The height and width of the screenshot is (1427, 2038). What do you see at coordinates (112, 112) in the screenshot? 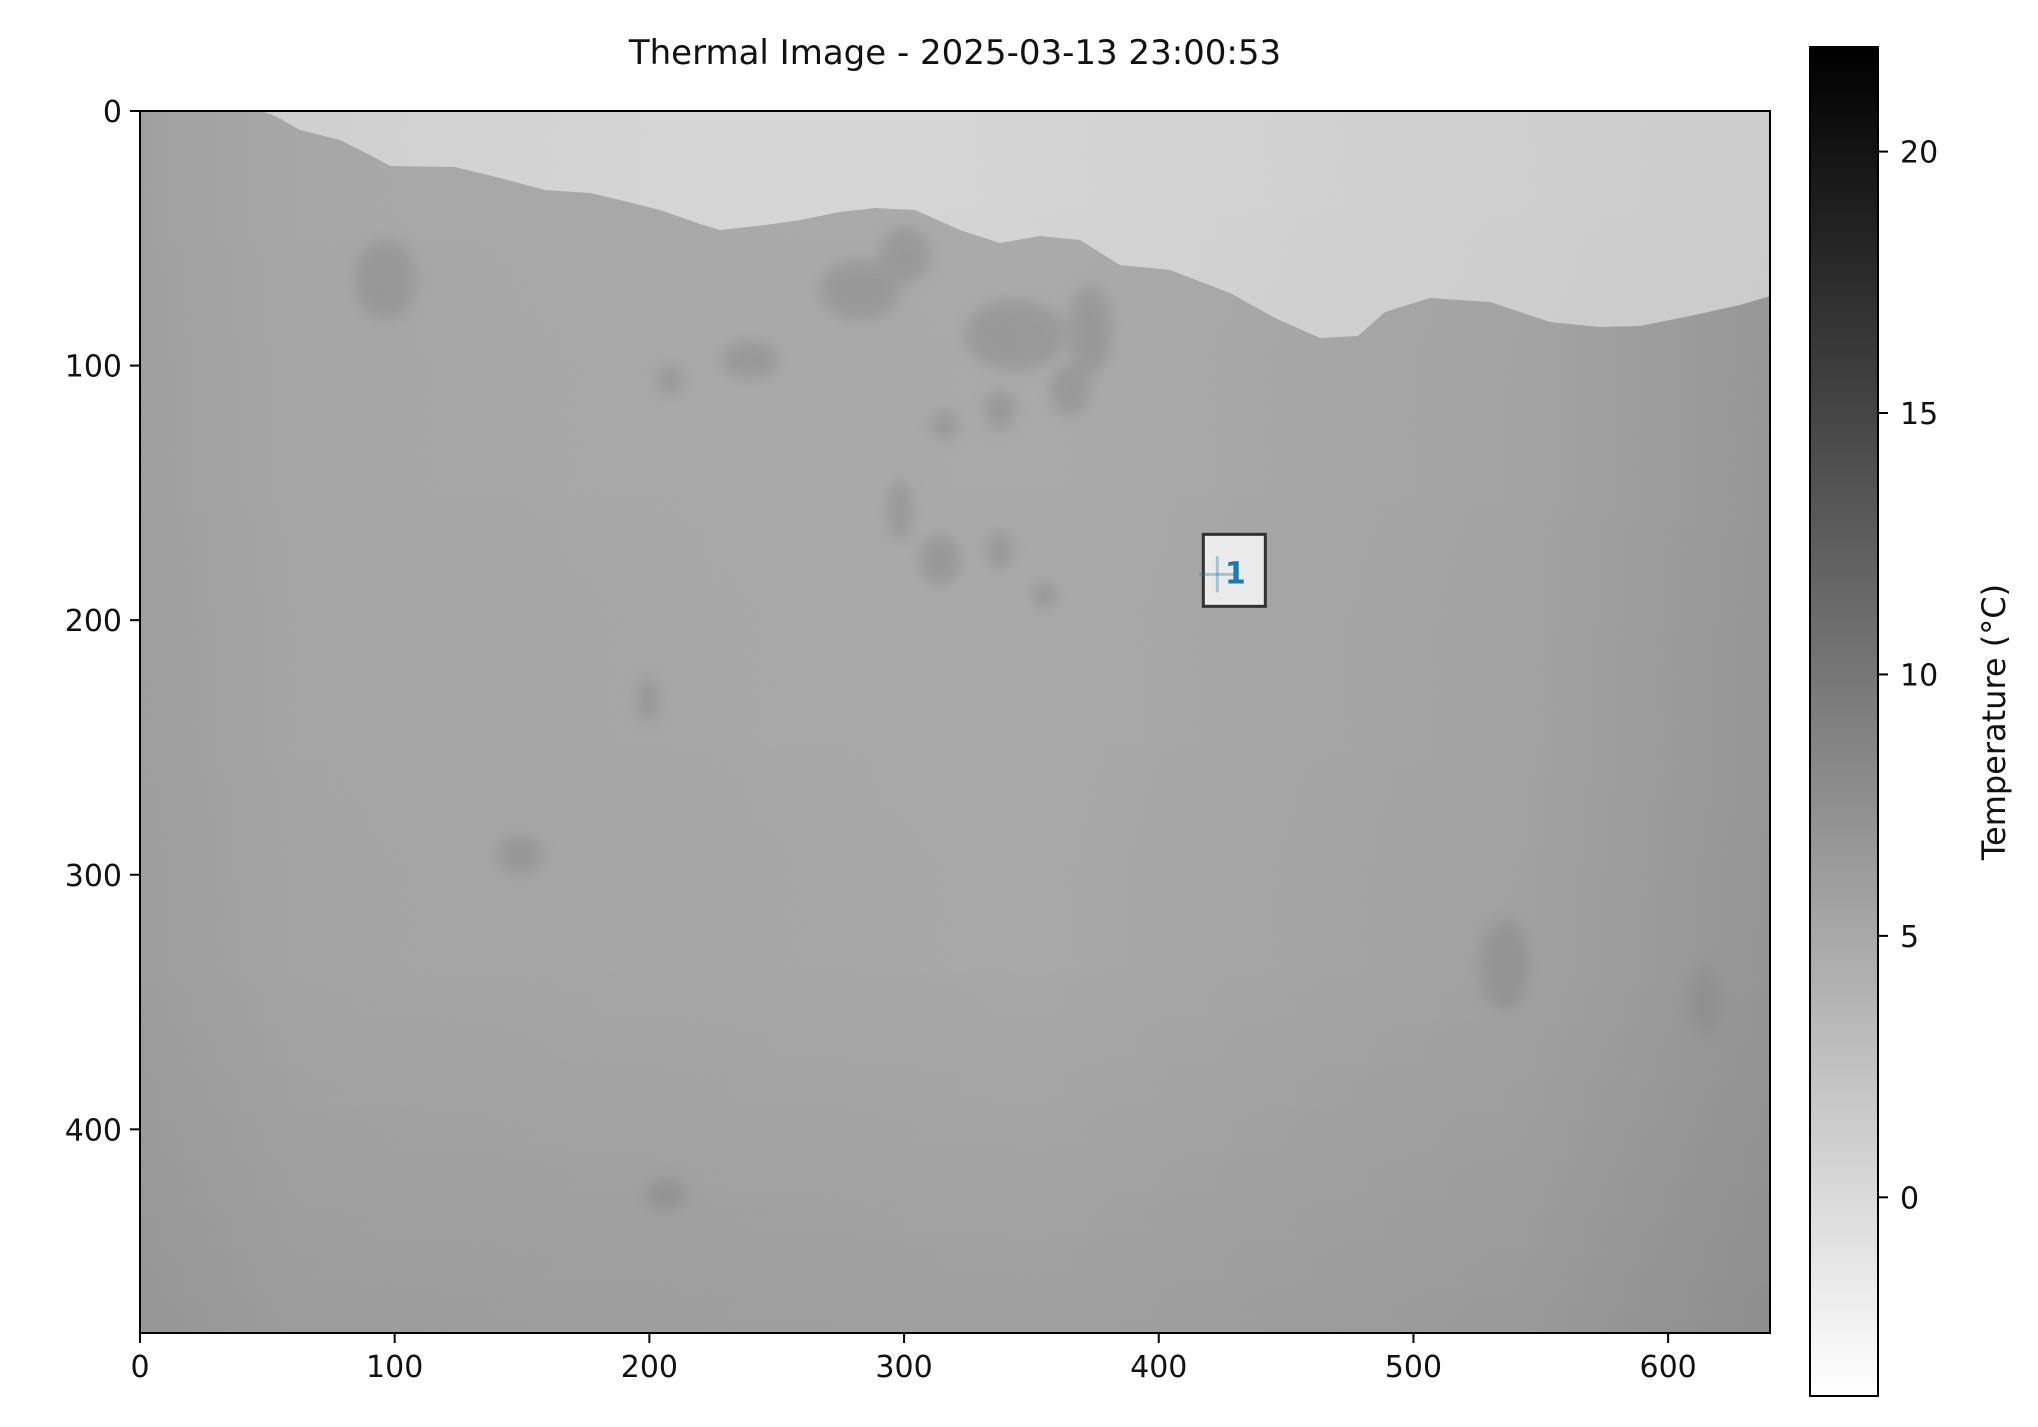
I see `y-tick-label: 0` at bounding box center [112, 112].